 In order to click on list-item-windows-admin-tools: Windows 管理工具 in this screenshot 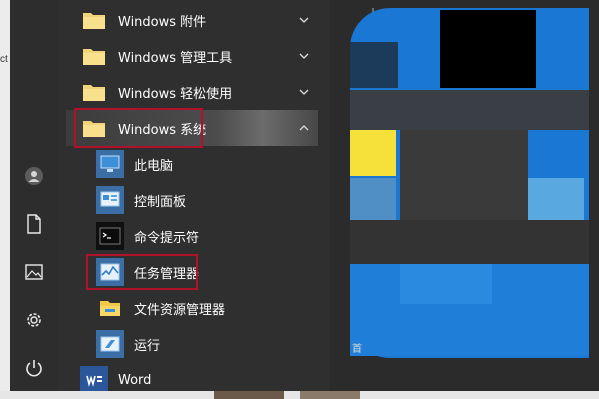, I will do `click(192, 56)`.